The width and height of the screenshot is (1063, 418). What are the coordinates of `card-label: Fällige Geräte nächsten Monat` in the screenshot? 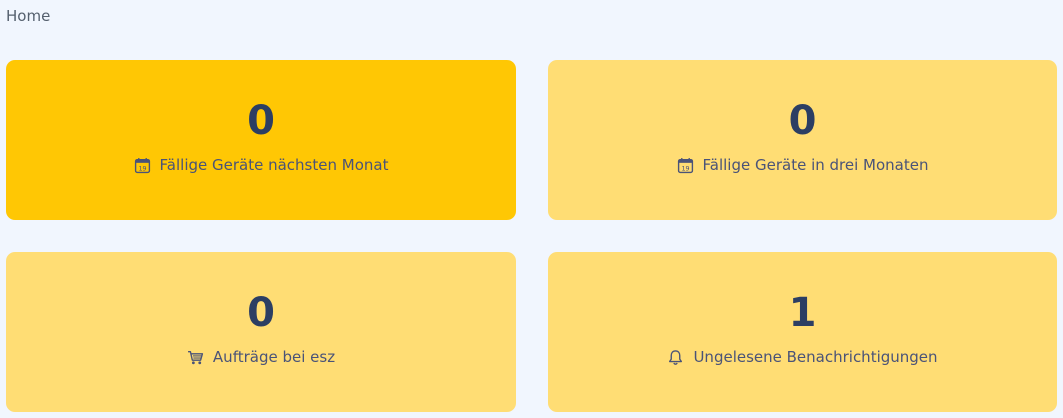 It's located at (274, 165).